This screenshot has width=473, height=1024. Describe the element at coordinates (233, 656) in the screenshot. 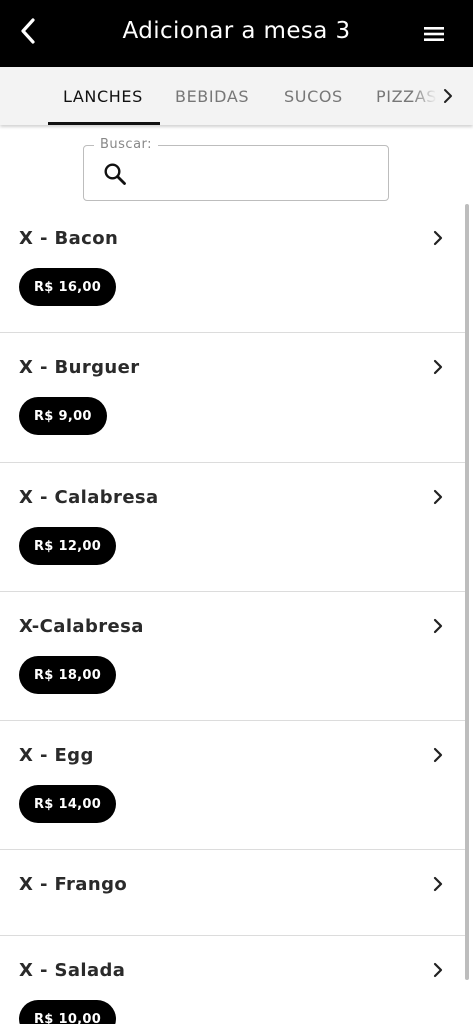

I see `product-item: X-Calabresa R$ 18,00` at that location.